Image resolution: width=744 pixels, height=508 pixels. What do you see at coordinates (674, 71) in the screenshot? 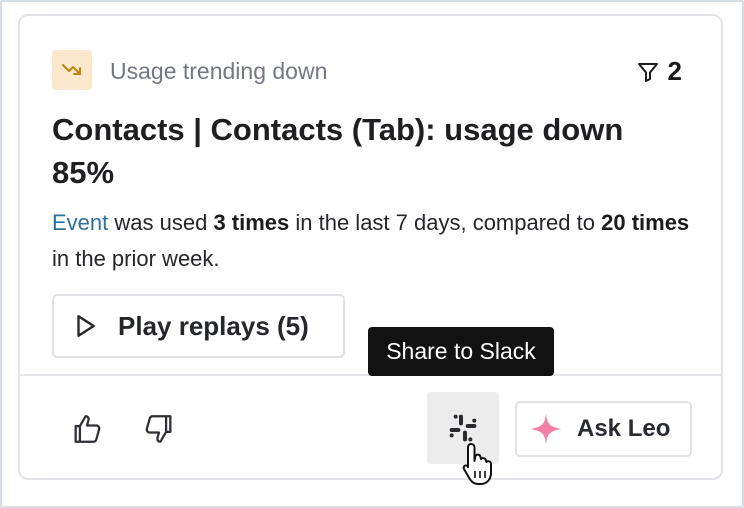
I see `filter-count: 2` at bounding box center [674, 71].